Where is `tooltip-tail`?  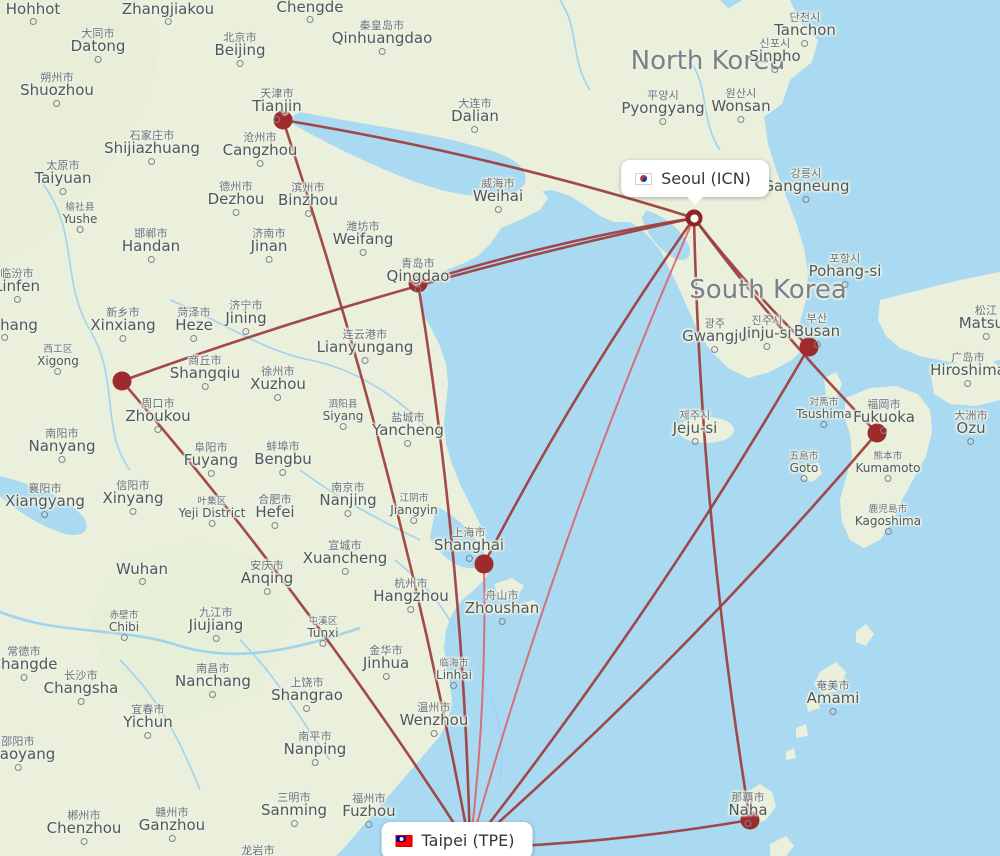 tooltip-tail is located at coordinates (695, 200).